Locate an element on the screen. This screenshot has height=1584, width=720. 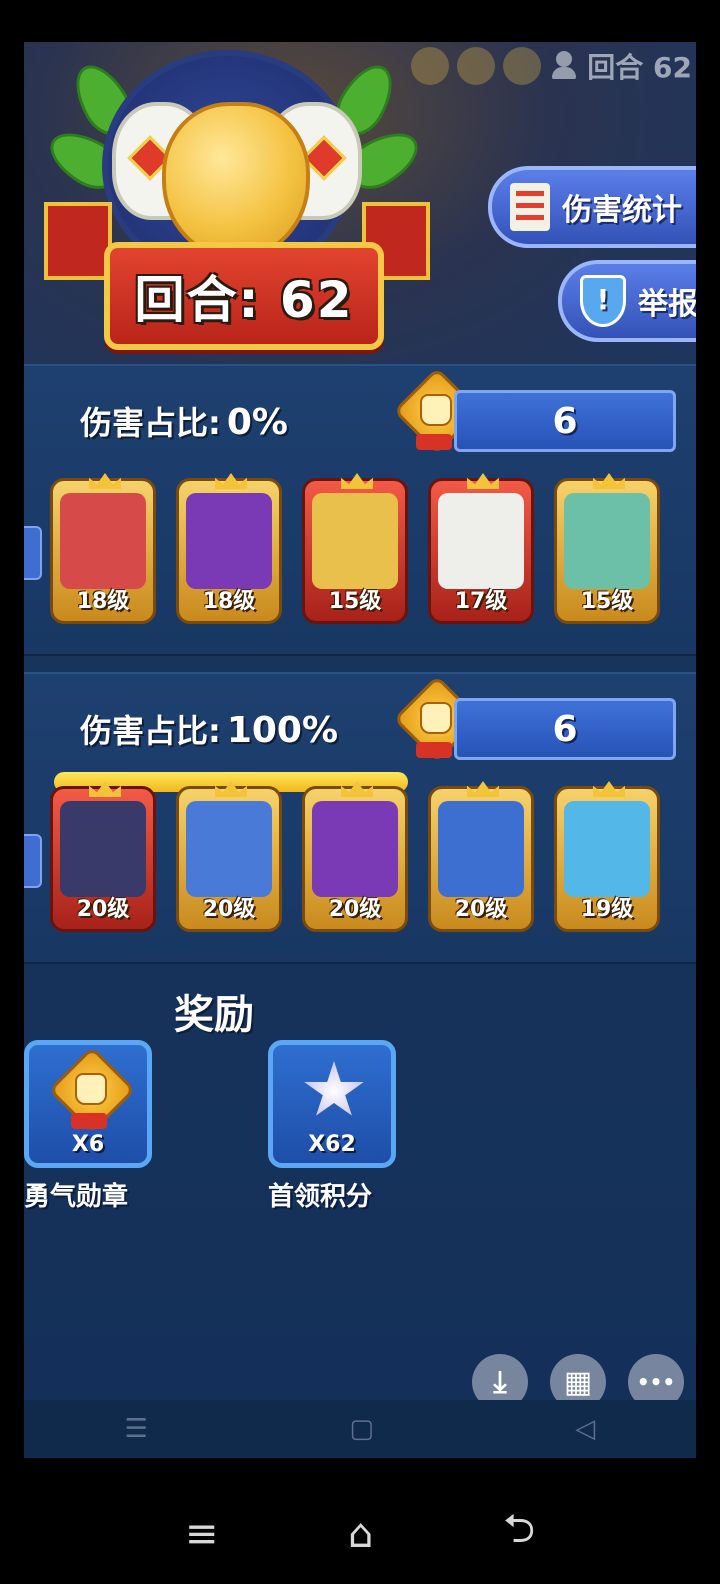
damage-share-value: 0% is located at coordinates (257, 422).